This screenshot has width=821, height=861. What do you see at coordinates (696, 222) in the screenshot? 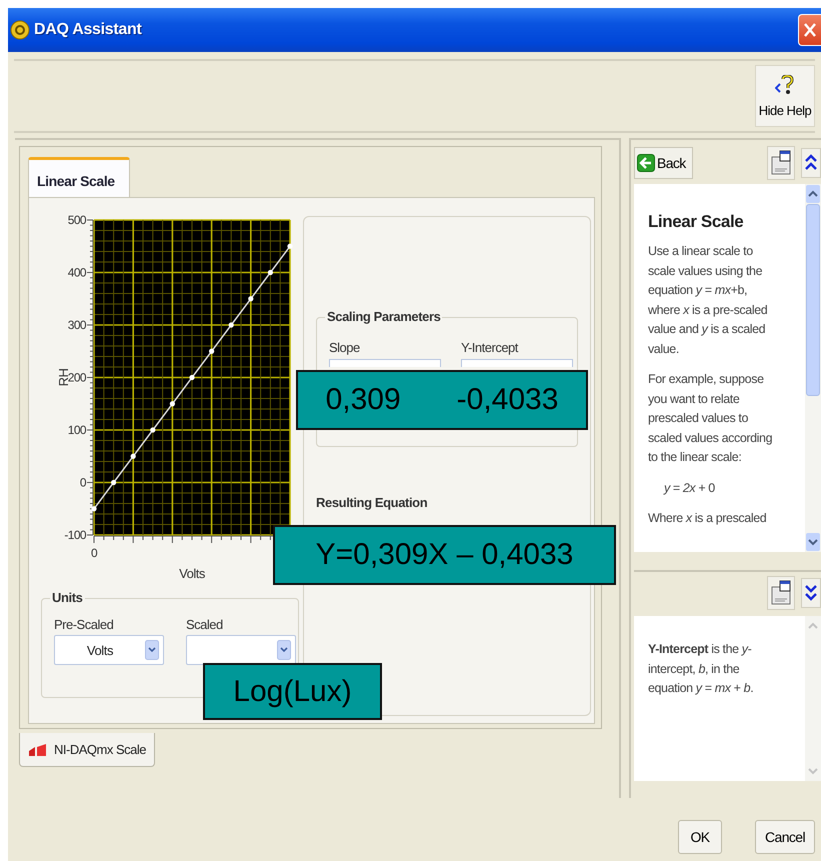
I see `help-title: Linear Scale` at bounding box center [696, 222].